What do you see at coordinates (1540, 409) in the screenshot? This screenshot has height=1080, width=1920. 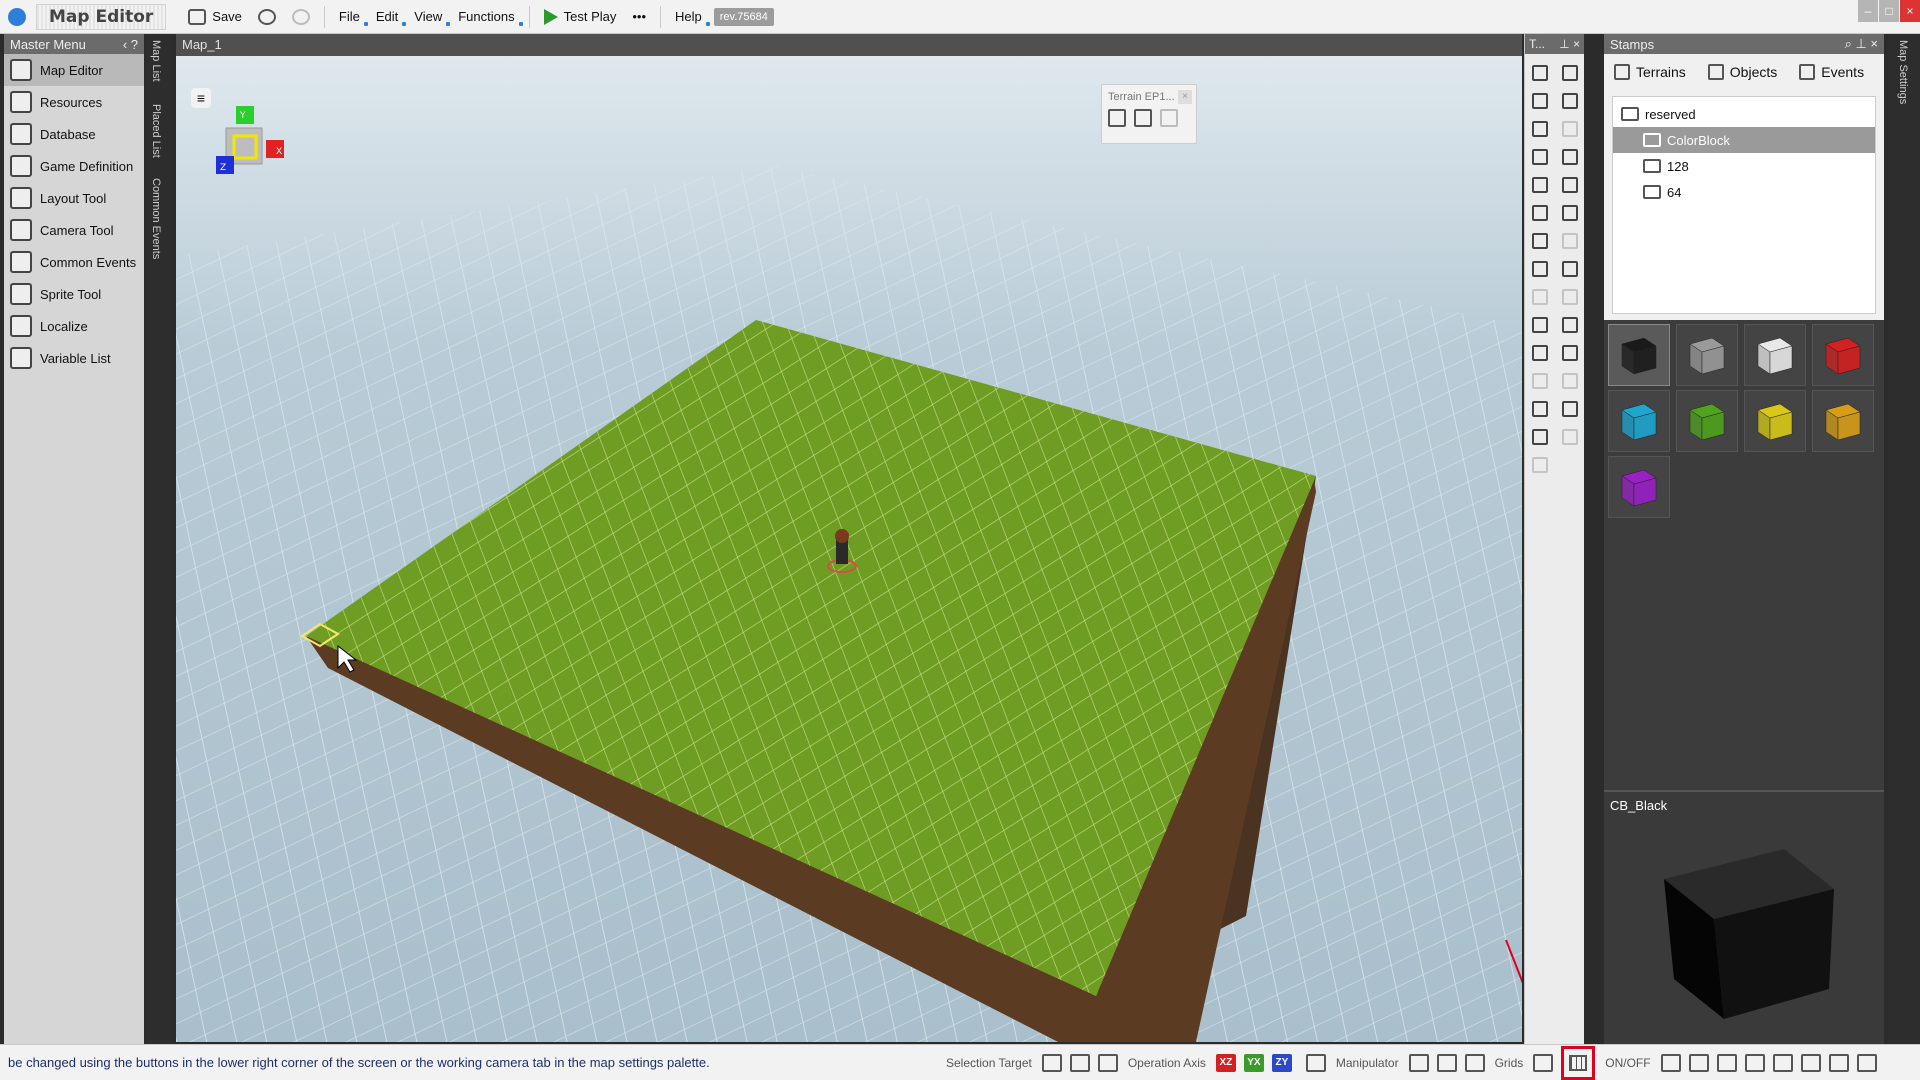 I see `view-tool-icon` at bounding box center [1540, 409].